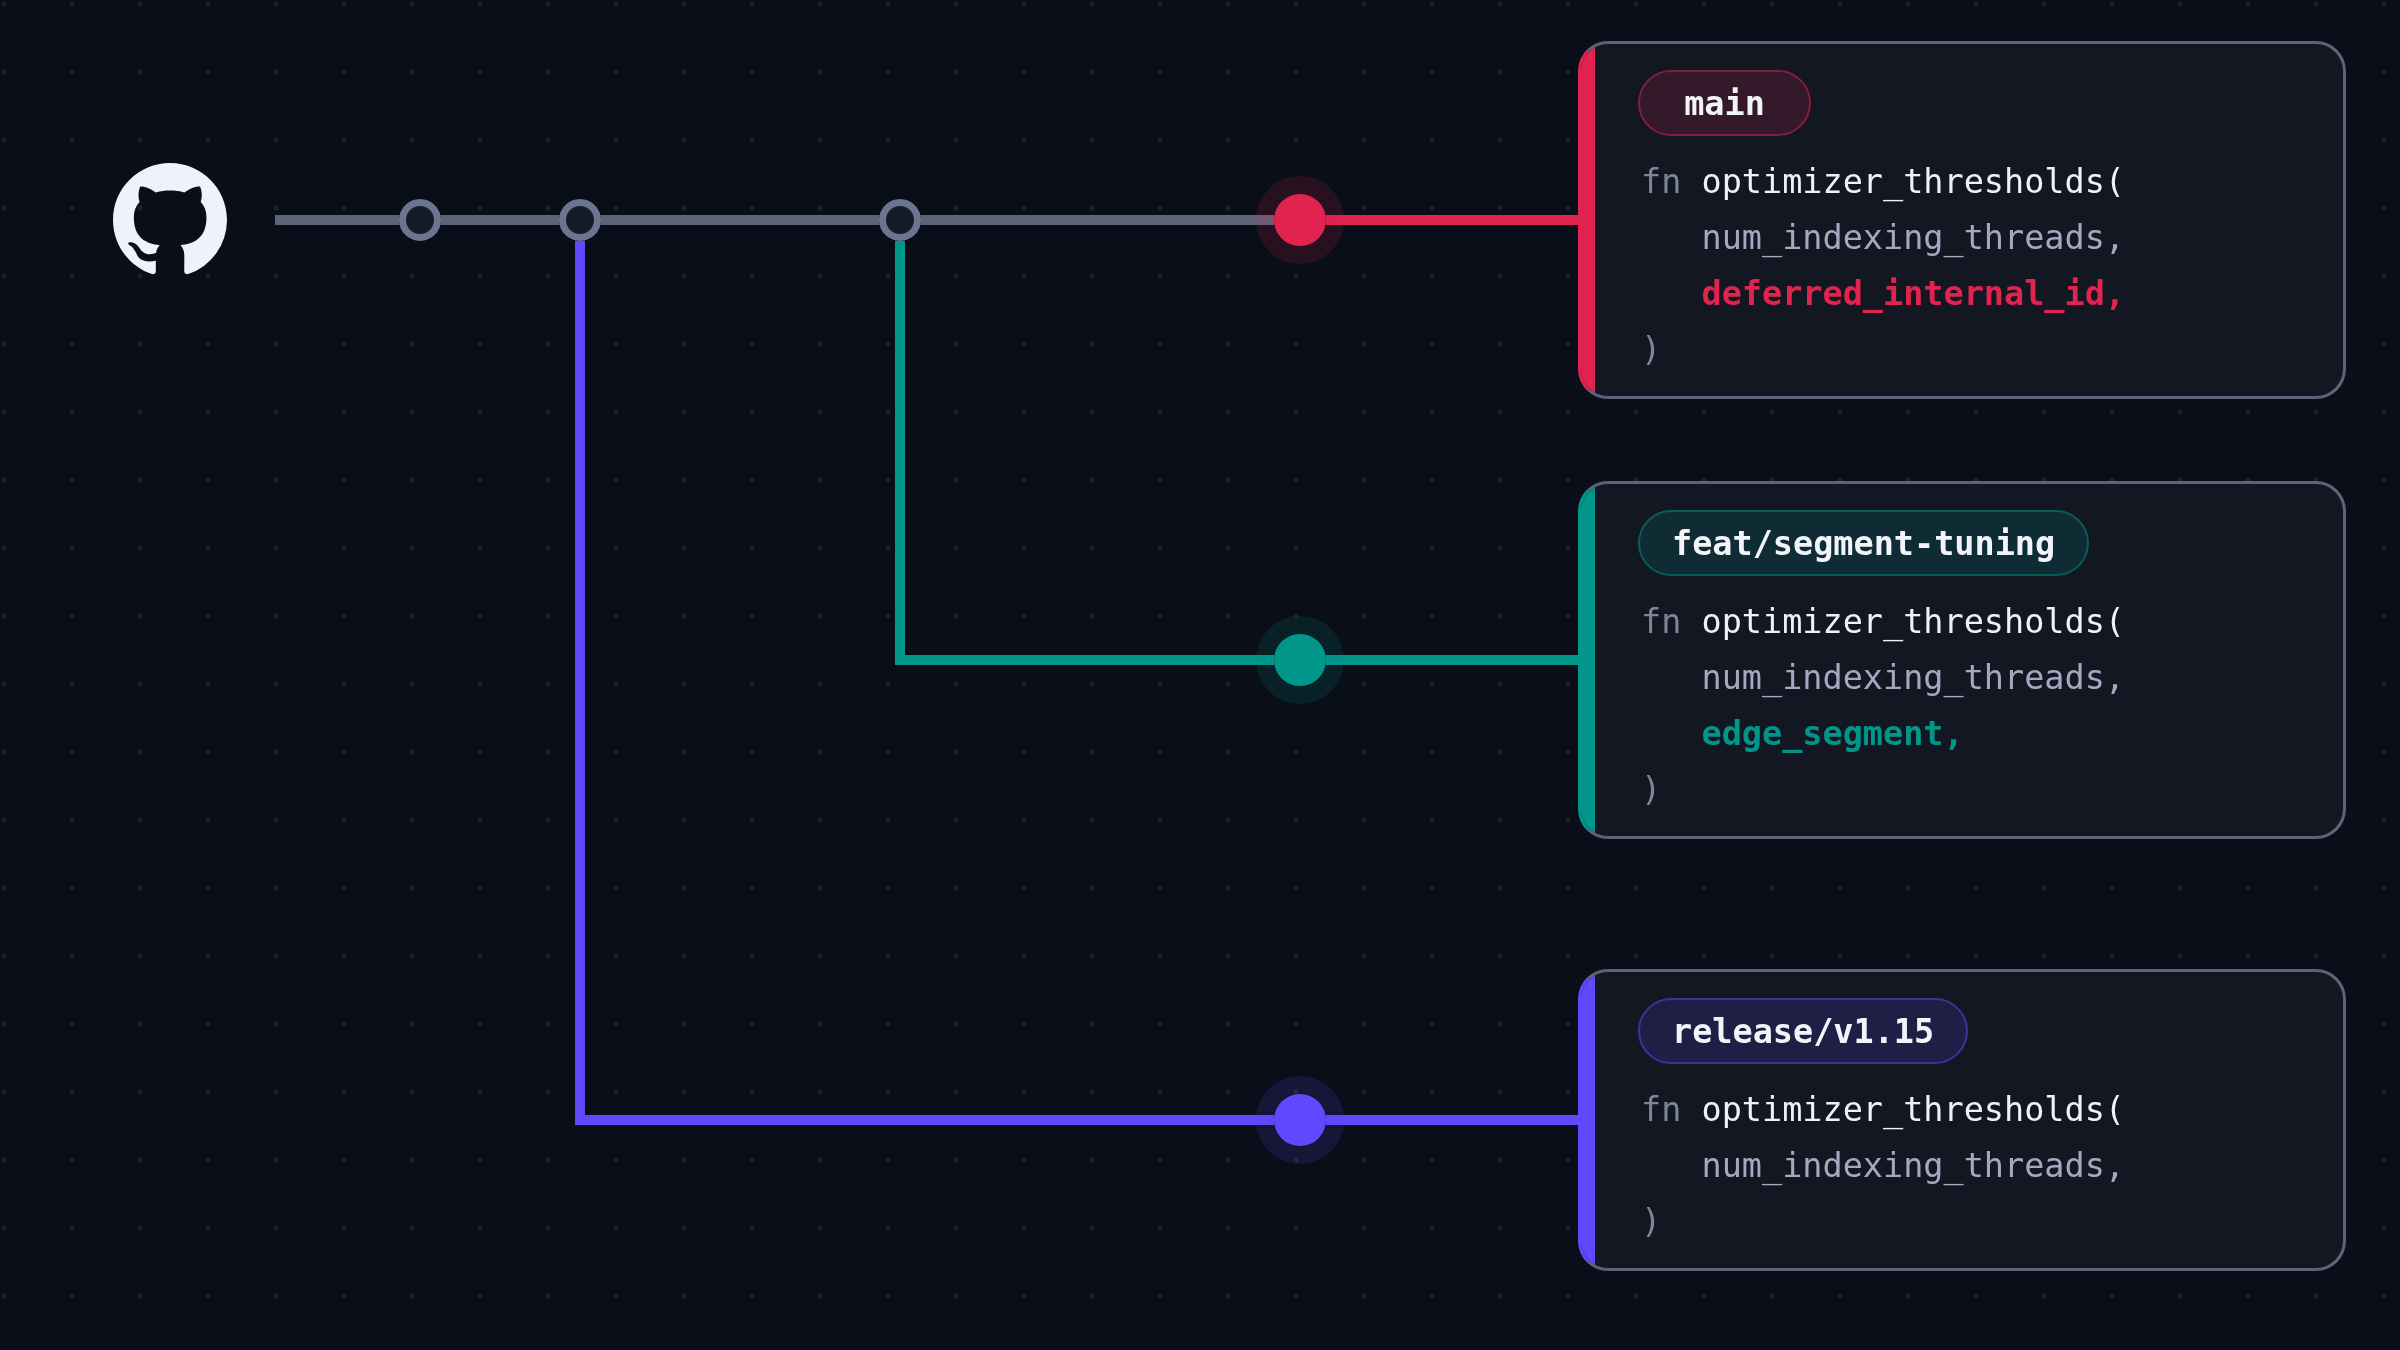 The height and width of the screenshot is (1350, 2400). What do you see at coordinates (1913, 294) in the screenshot?
I see `code-param: deferred_internal_id,` at bounding box center [1913, 294].